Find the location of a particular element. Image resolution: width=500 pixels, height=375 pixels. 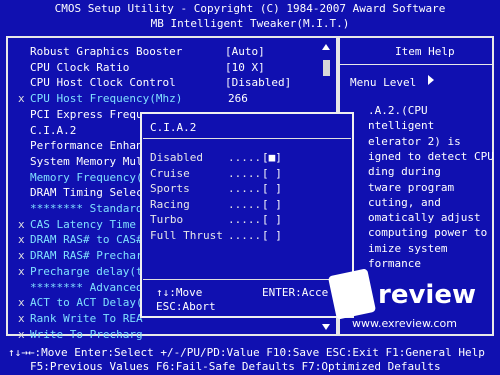

setting-row: ******** Advanced is located at coordinates (80, 288).